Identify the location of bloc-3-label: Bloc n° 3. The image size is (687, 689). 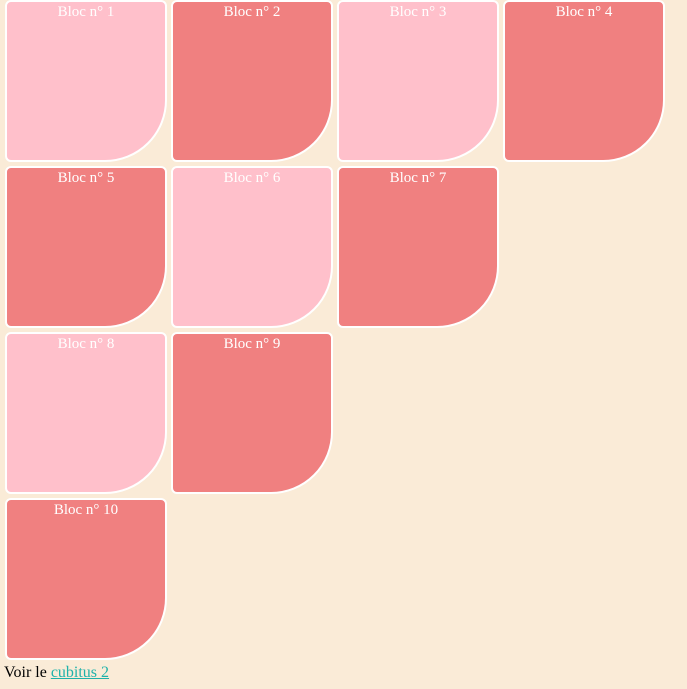
(418, 12).